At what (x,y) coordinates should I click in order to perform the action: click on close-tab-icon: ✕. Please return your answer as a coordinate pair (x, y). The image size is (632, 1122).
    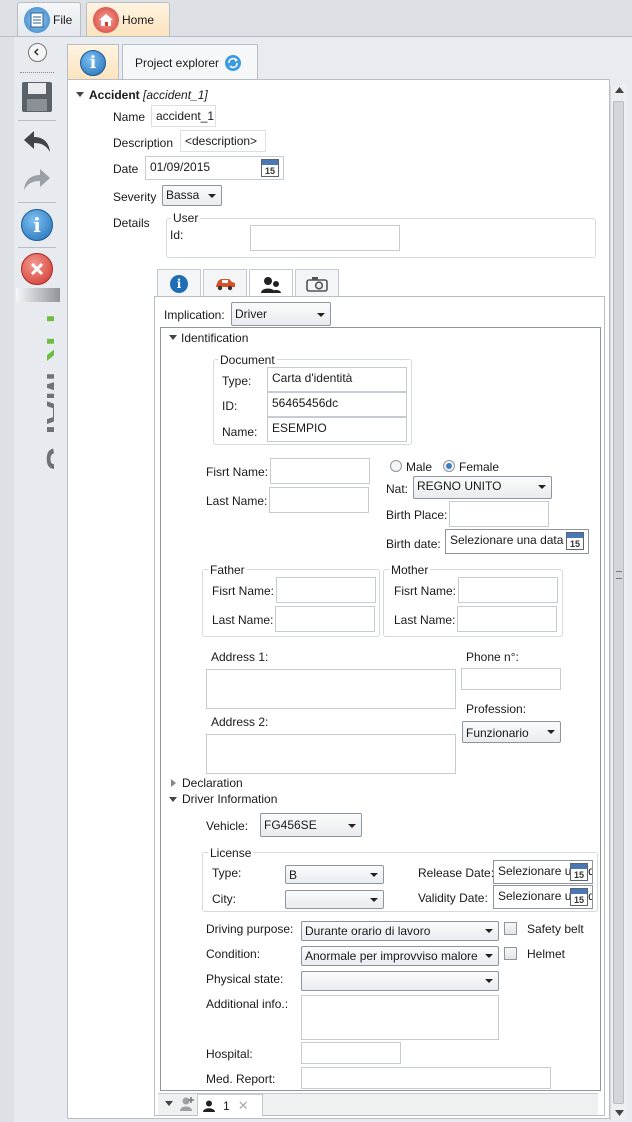
    Looking at the image, I should click on (243, 1106).